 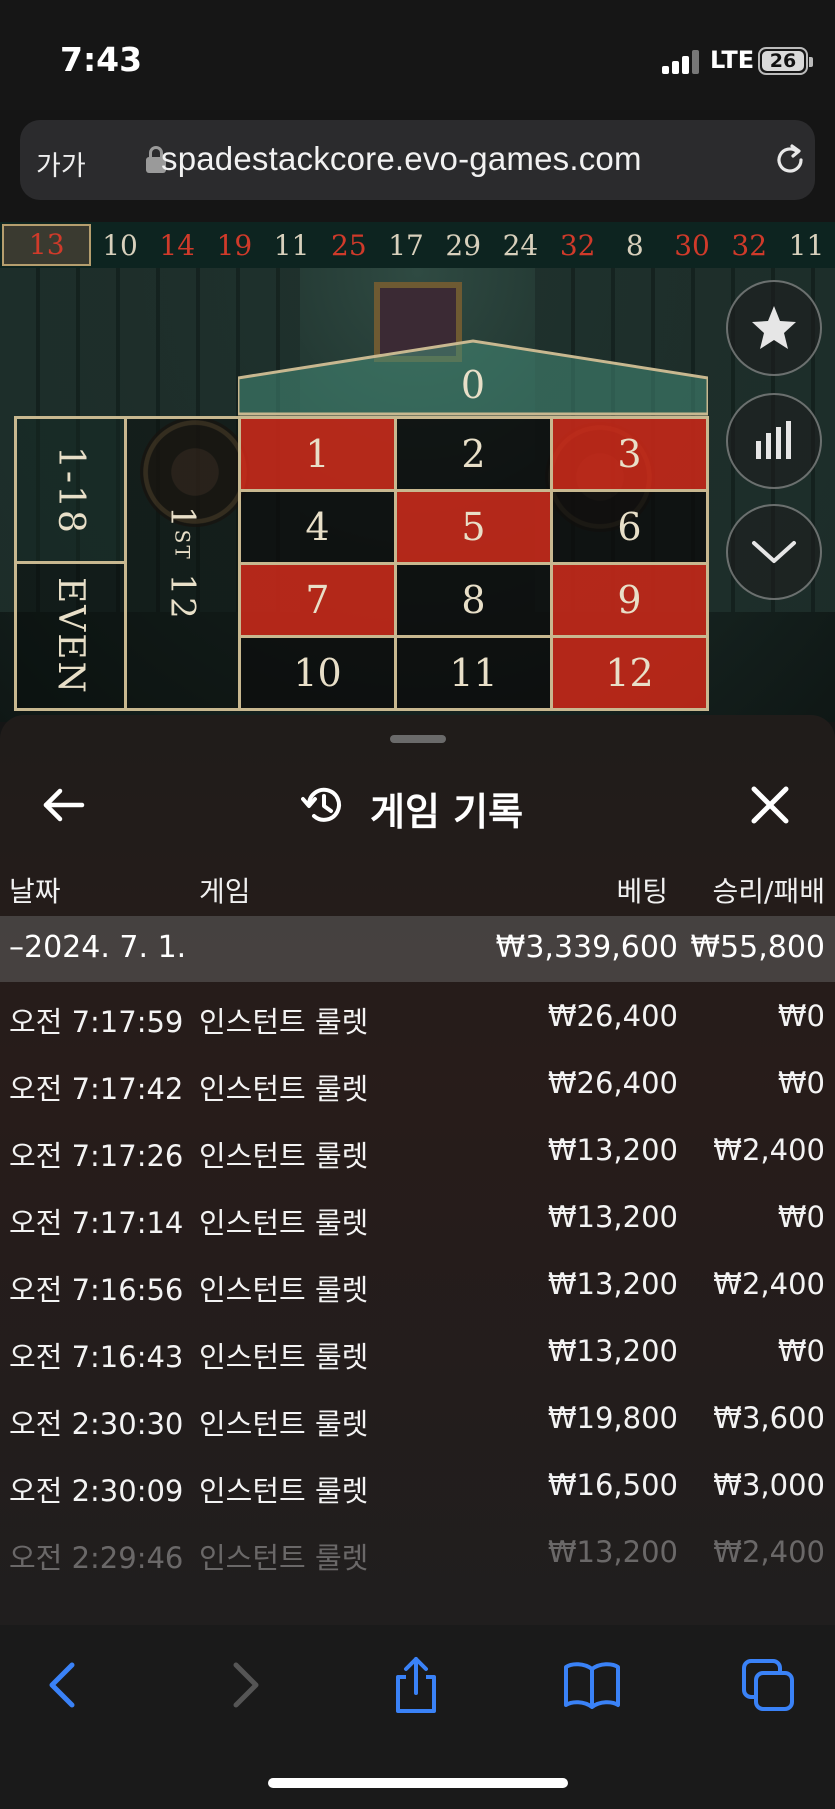 I want to click on bet-even: EVEN, so click(x=70, y=636).